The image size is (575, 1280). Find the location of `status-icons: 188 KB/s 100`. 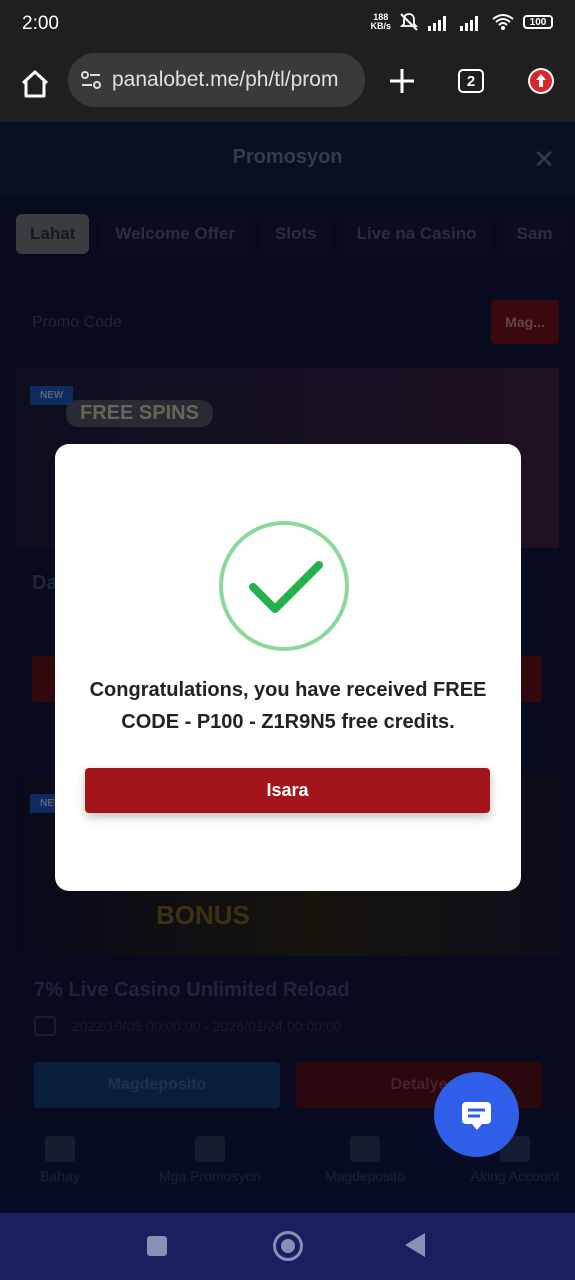

status-icons: 188 KB/s 100 is located at coordinates (461, 22).